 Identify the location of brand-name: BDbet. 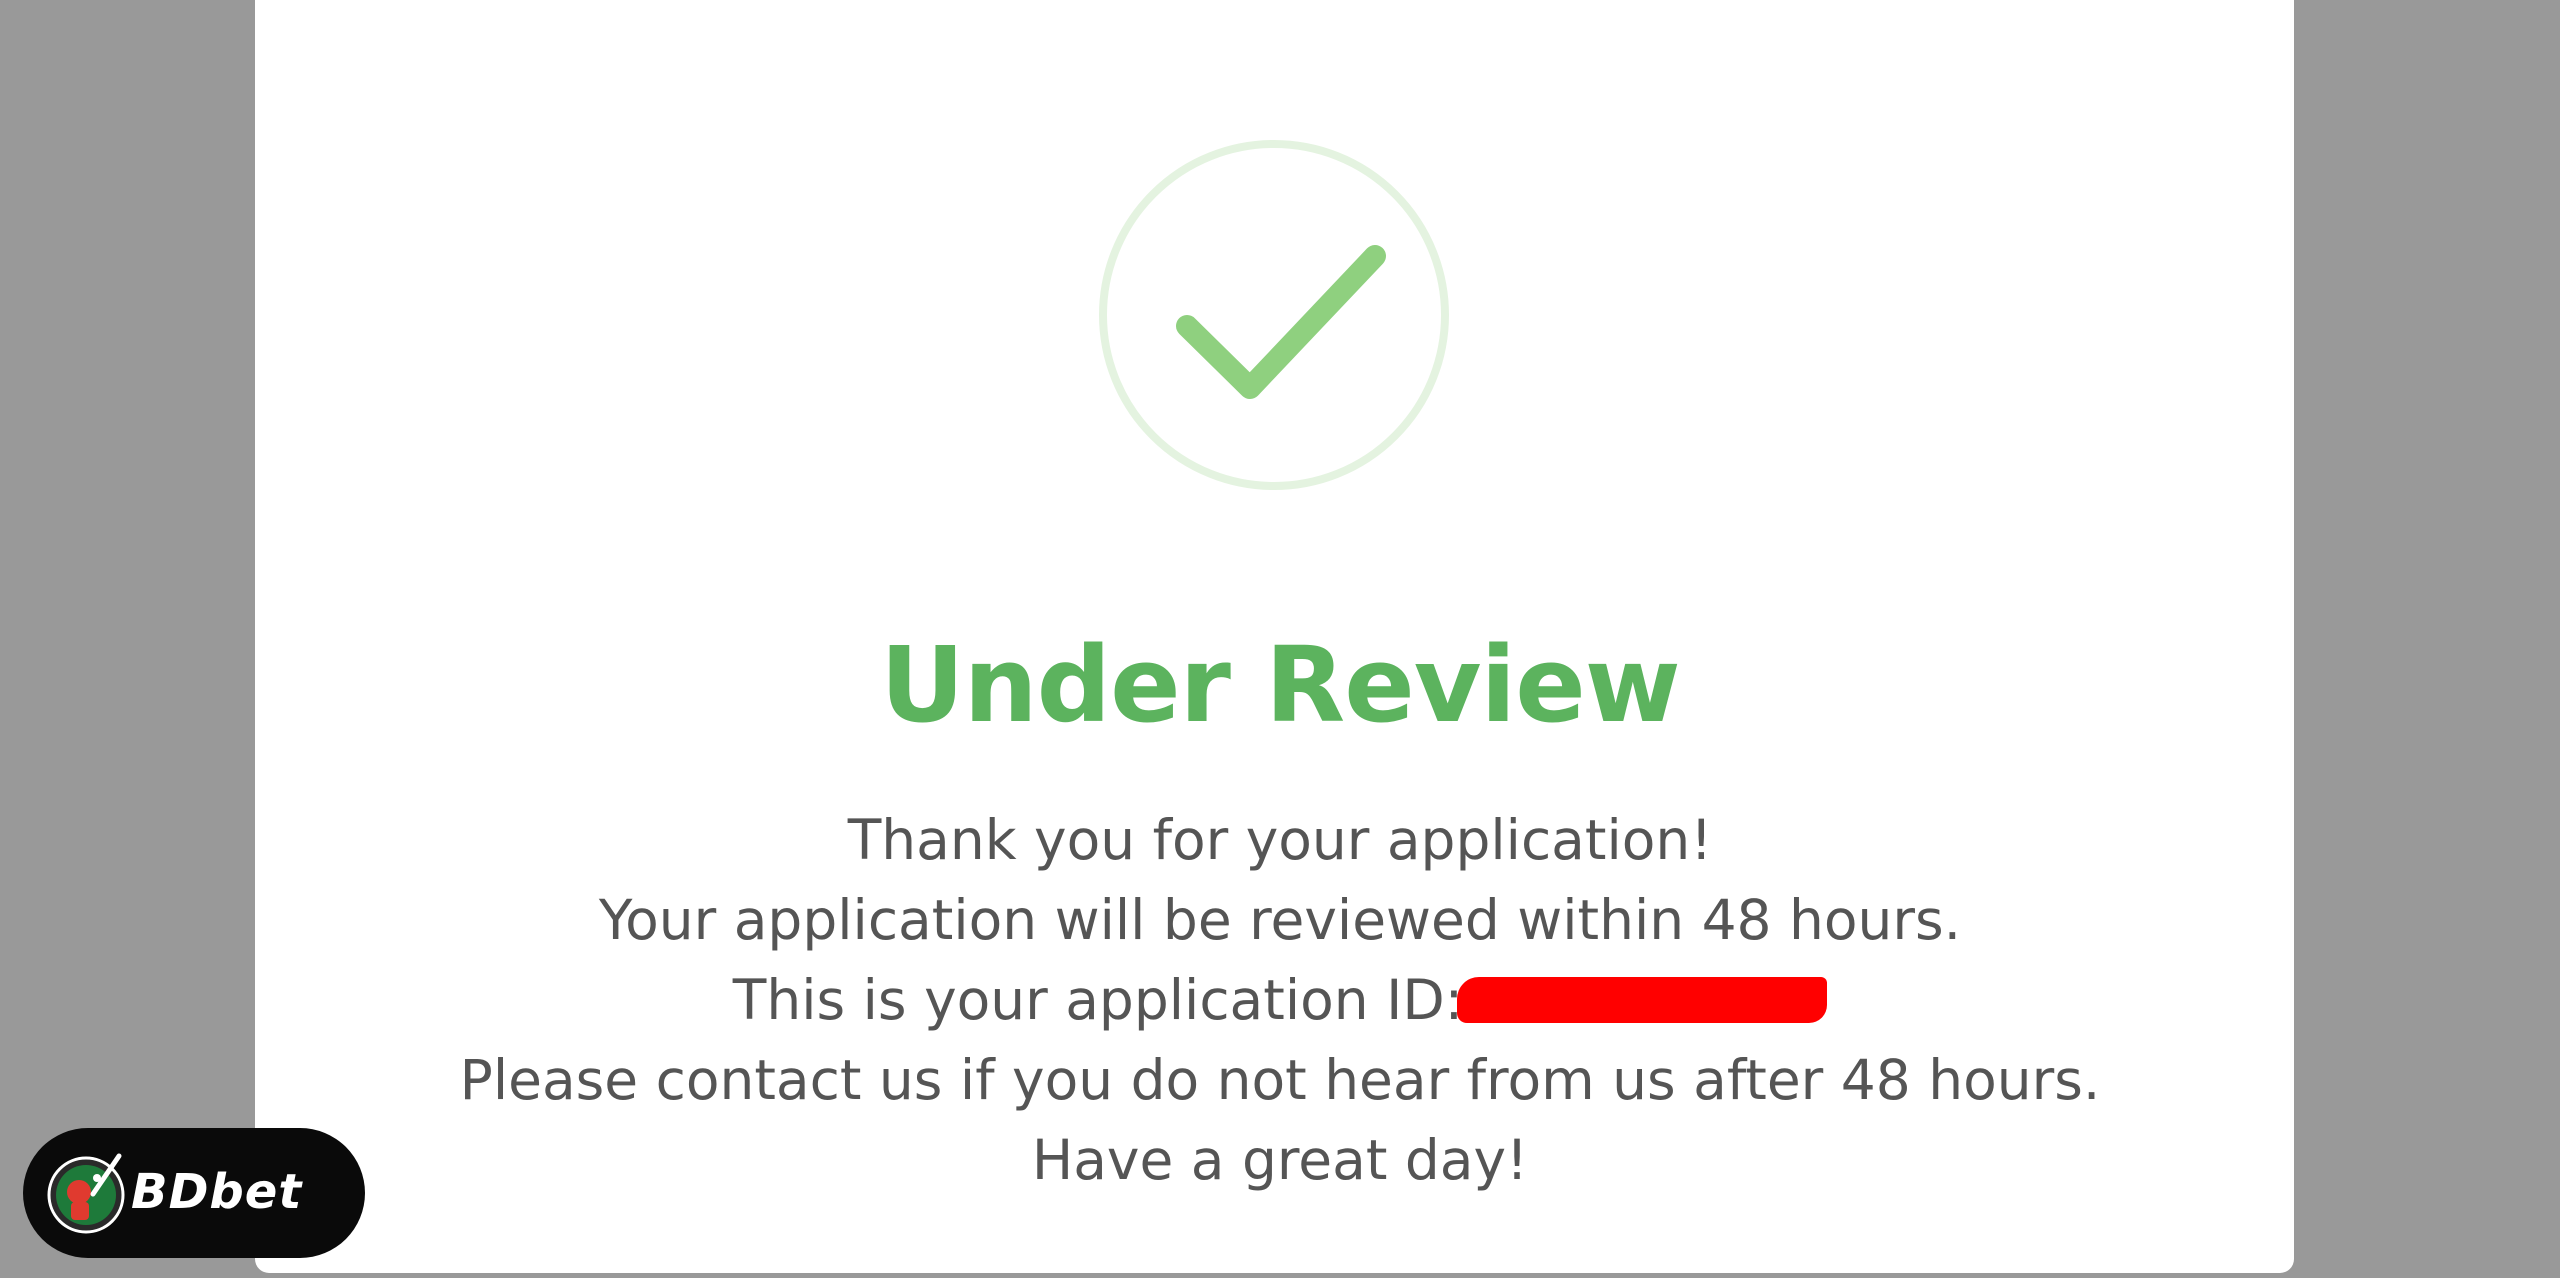
(217, 1192).